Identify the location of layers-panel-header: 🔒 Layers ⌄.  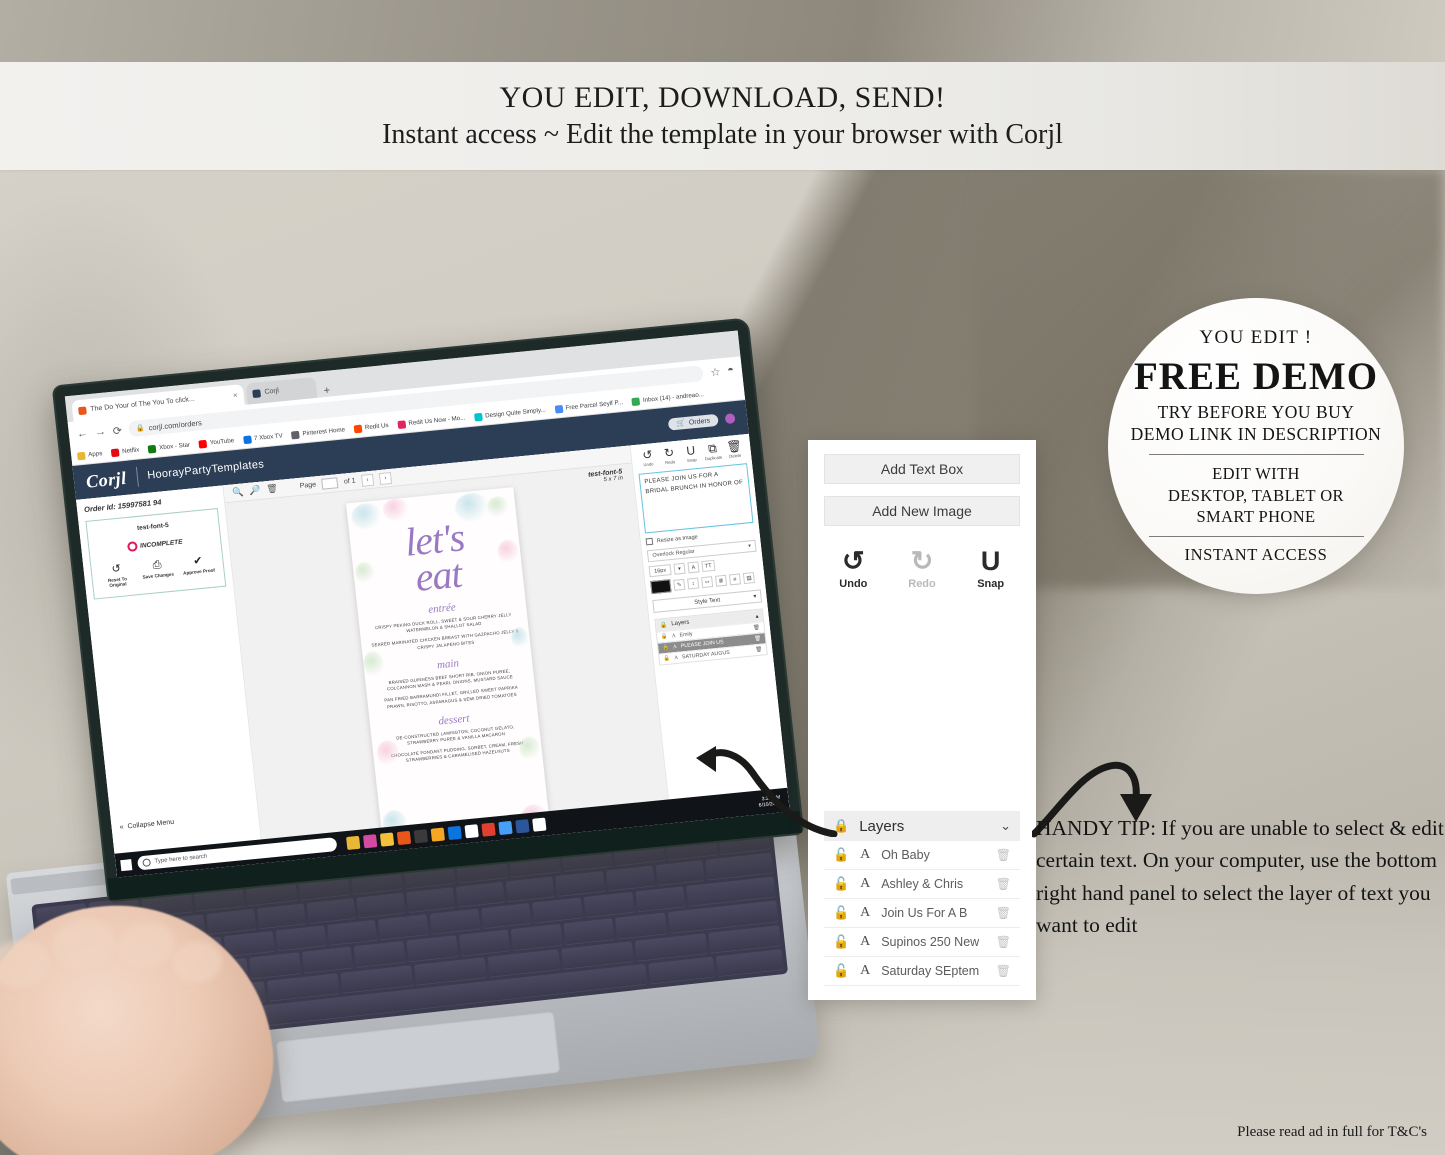
(922, 826).